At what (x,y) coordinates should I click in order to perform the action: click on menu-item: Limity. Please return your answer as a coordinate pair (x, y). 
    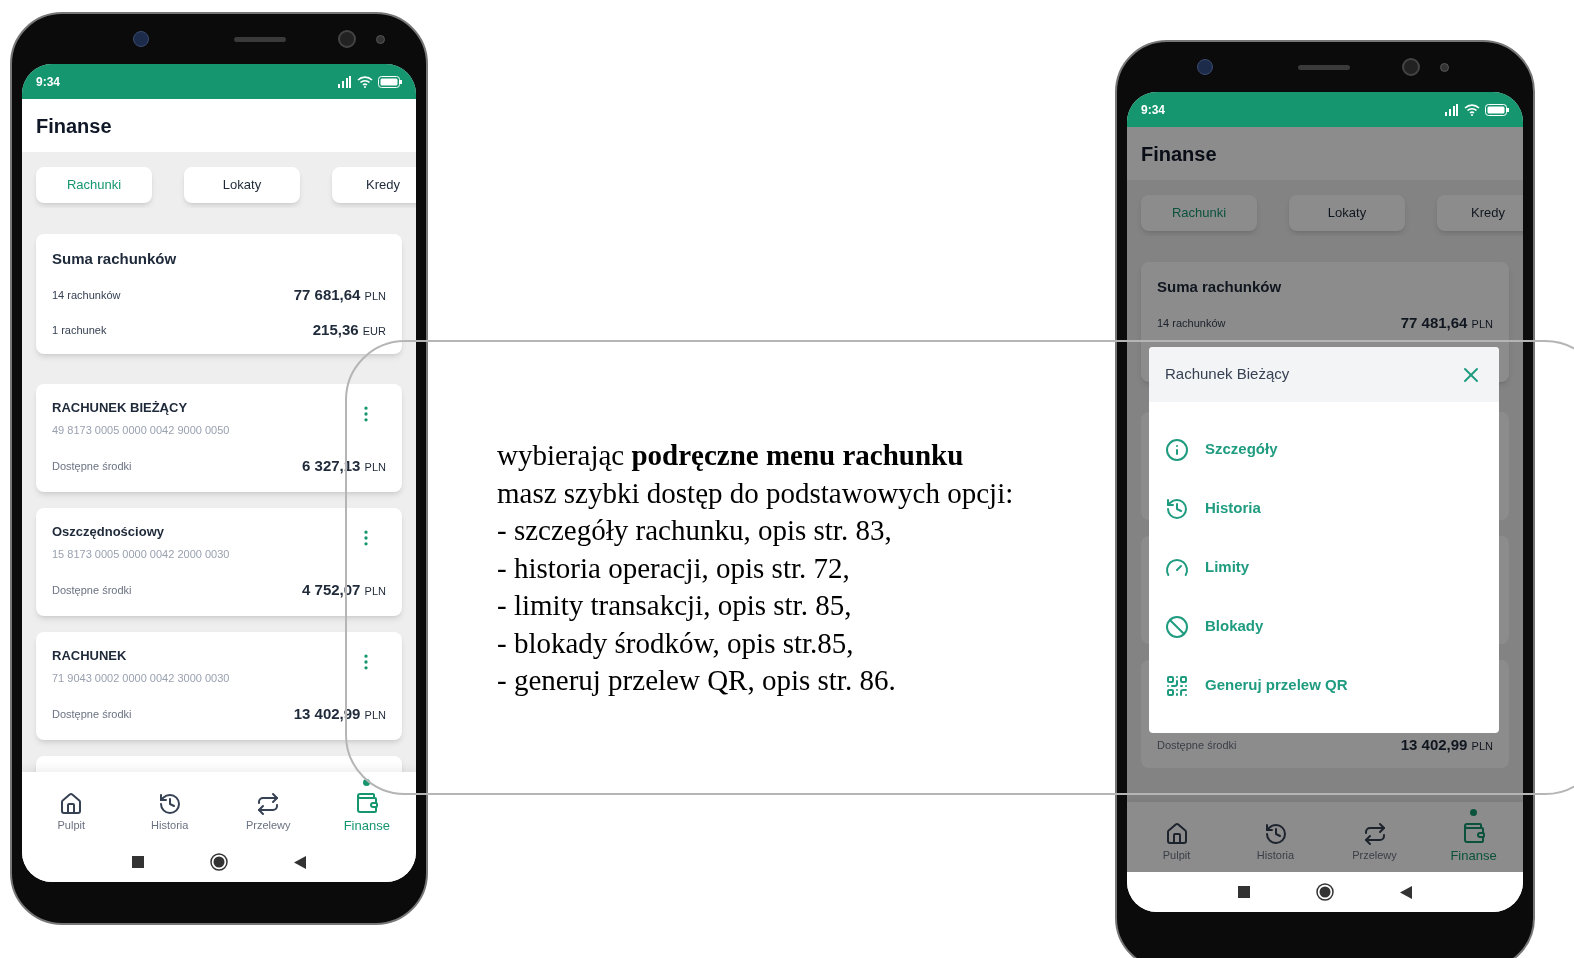
    Looking at the image, I should click on (1324, 567).